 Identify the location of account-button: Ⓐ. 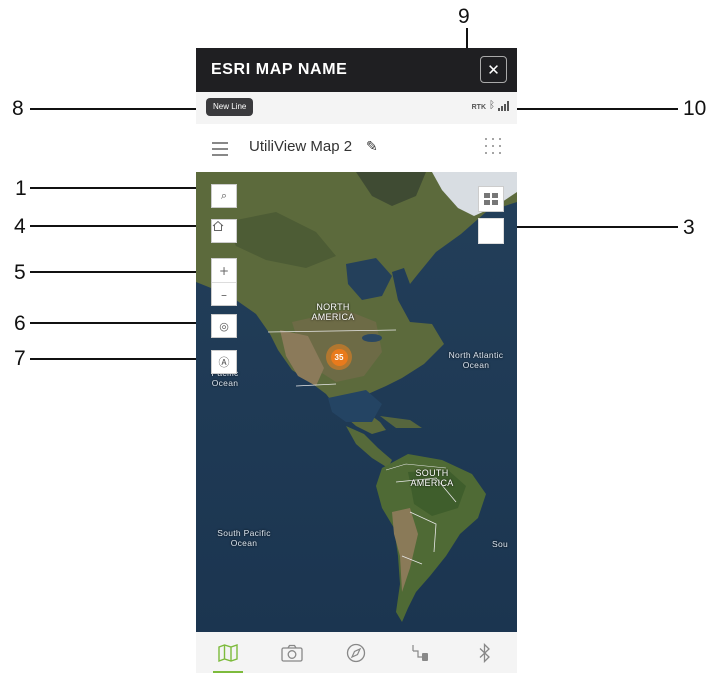
(224, 362).